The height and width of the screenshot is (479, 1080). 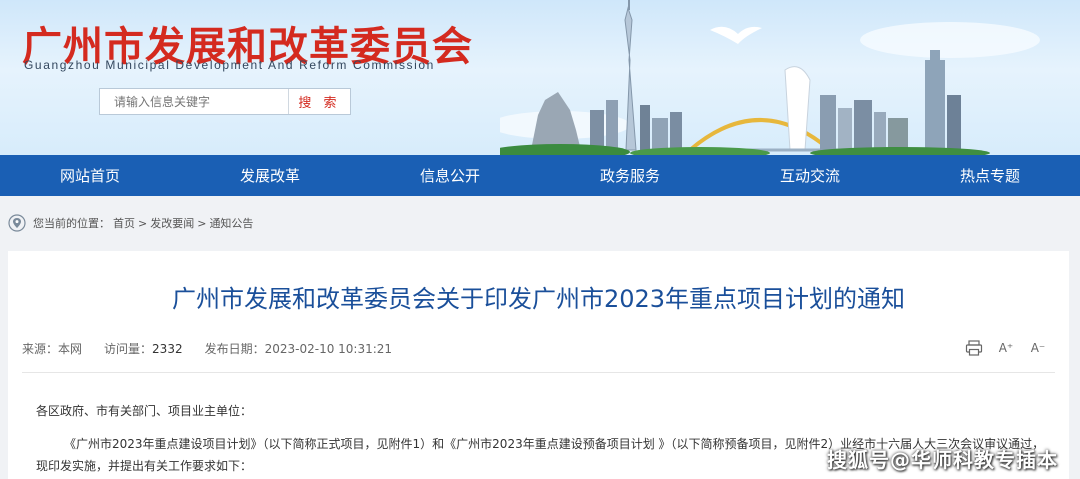 I want to click on font-decrease-button: A⁻, so click(x=1038, y=348).